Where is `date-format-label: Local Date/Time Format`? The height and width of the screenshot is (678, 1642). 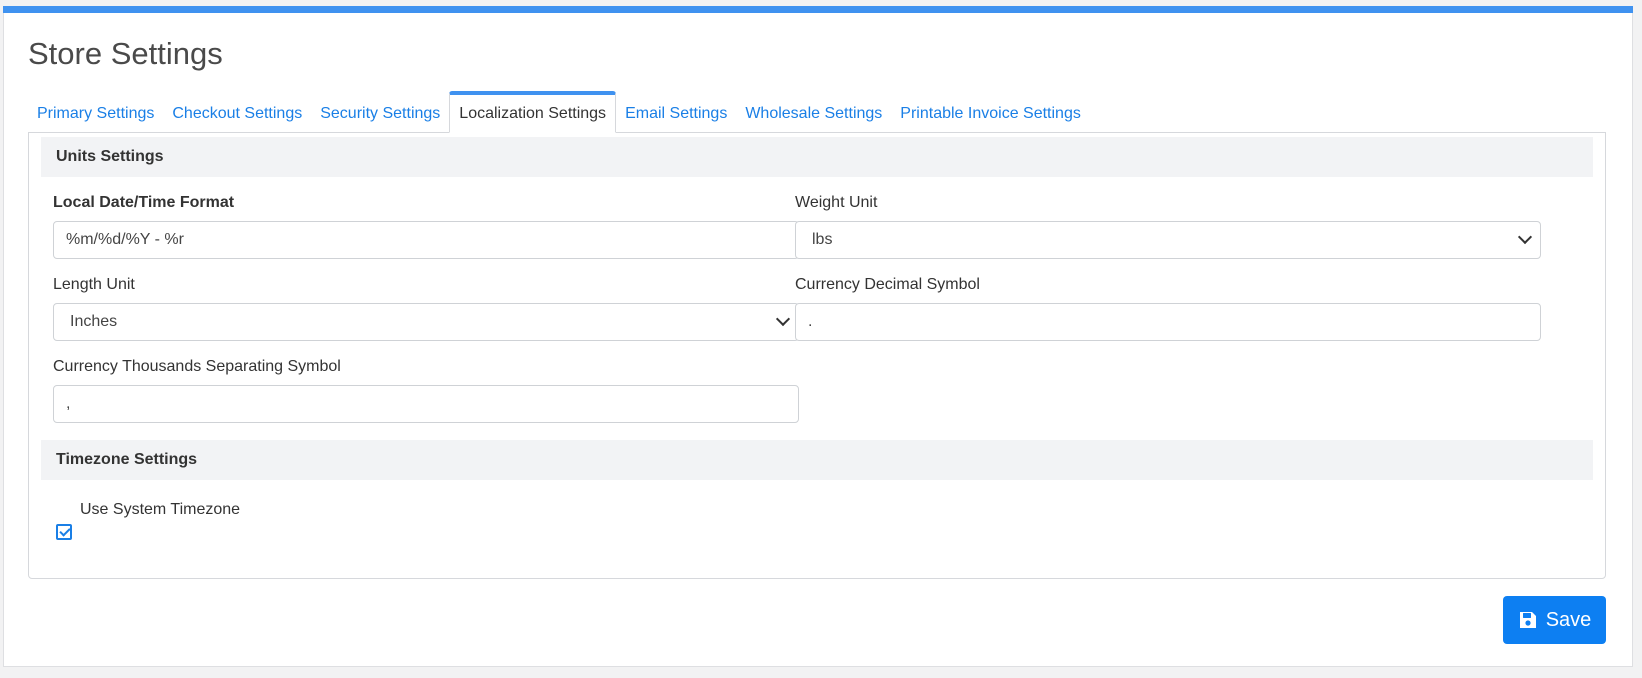
date-format-label: Local Date/Time Format is located at coordinates (144, 202).